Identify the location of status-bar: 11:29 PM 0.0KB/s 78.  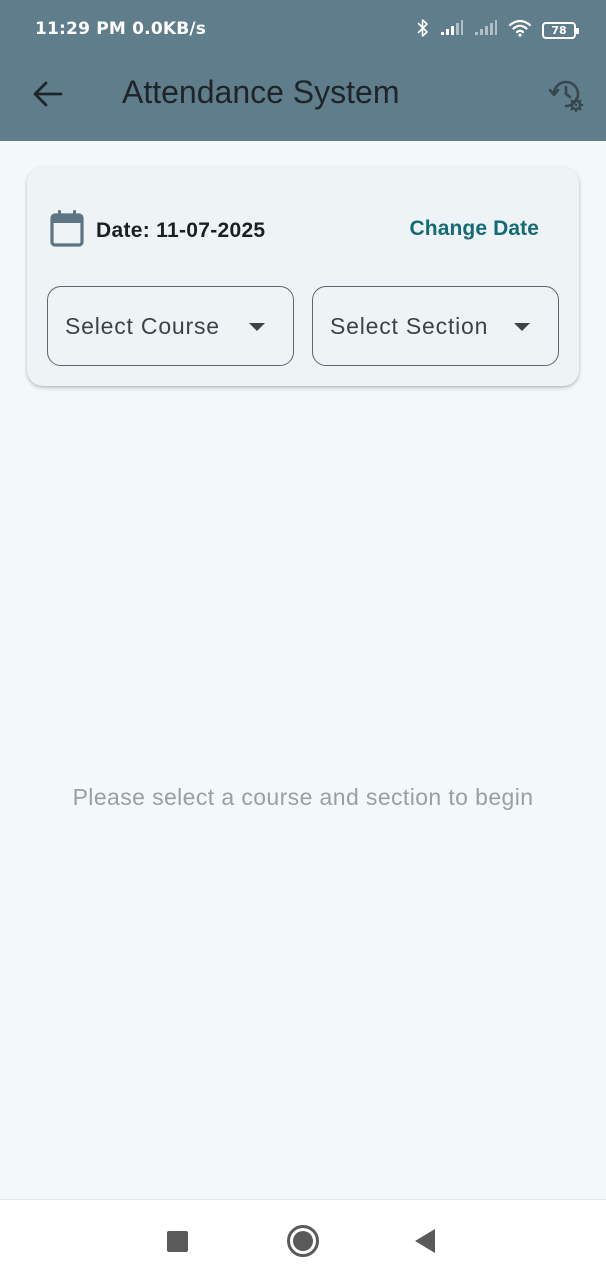
(303, 30).